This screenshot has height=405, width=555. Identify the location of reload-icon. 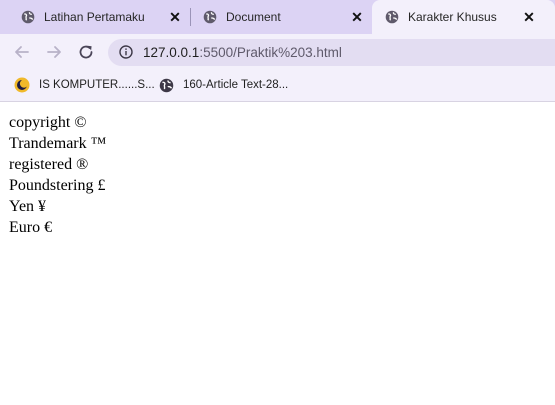
(86, 52).